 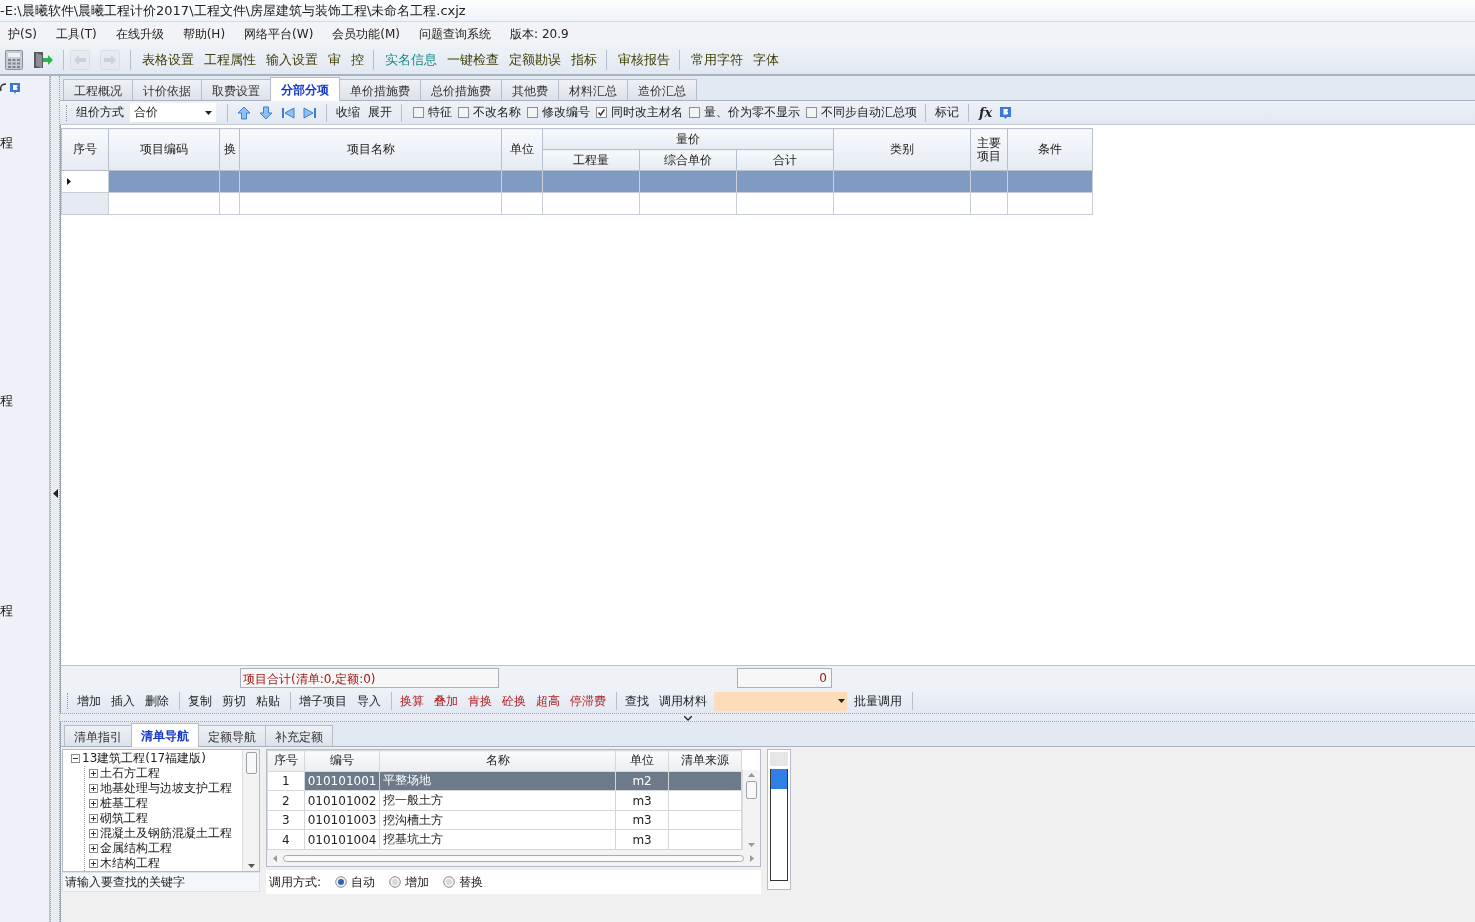 What do you see at coordinates (136, 848) in the screenshot?
I see `tree-item: 金属结构工程` at bounding box center [136, 848].